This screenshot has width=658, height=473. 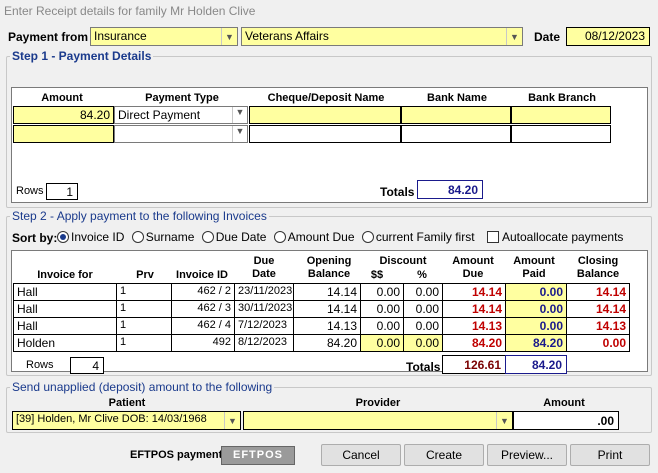 What do you see at coordinates (534, 267) in the screenshot?
I see `header-amount-paid: Amount Paid` at bounding box center [534, 267].